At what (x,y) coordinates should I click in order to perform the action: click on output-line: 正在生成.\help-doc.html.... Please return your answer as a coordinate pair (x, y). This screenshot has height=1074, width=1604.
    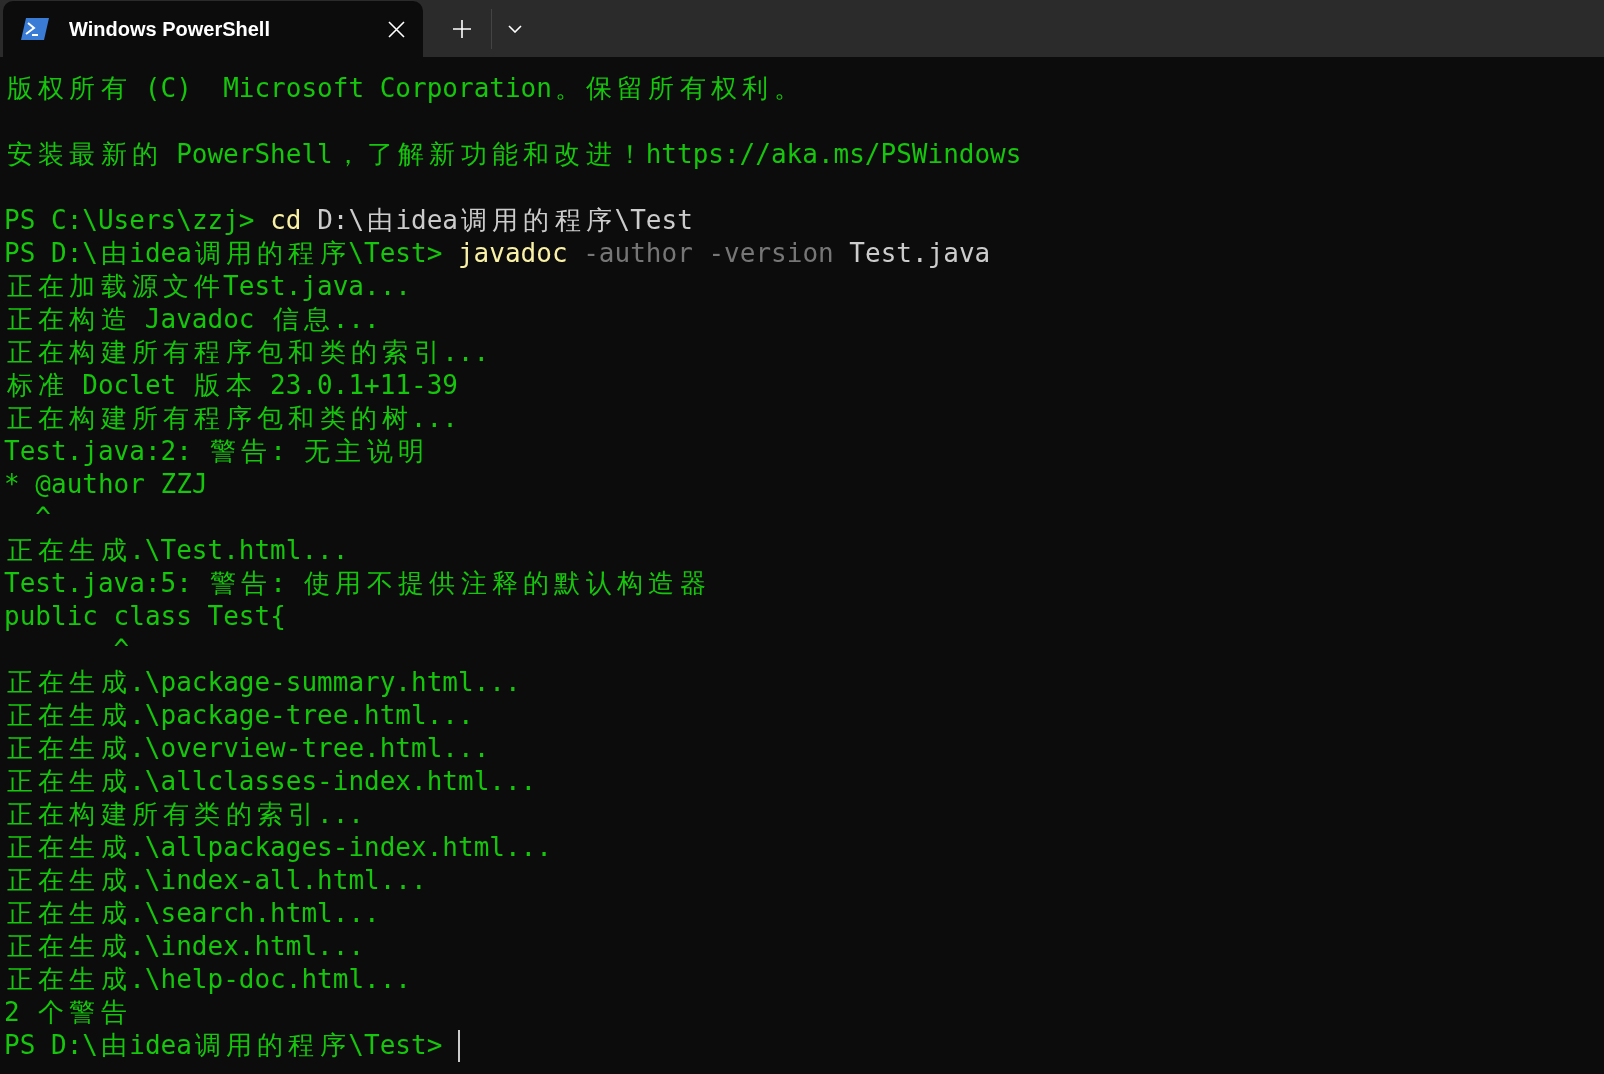
    Looking at the image, I should click on (208, 979).